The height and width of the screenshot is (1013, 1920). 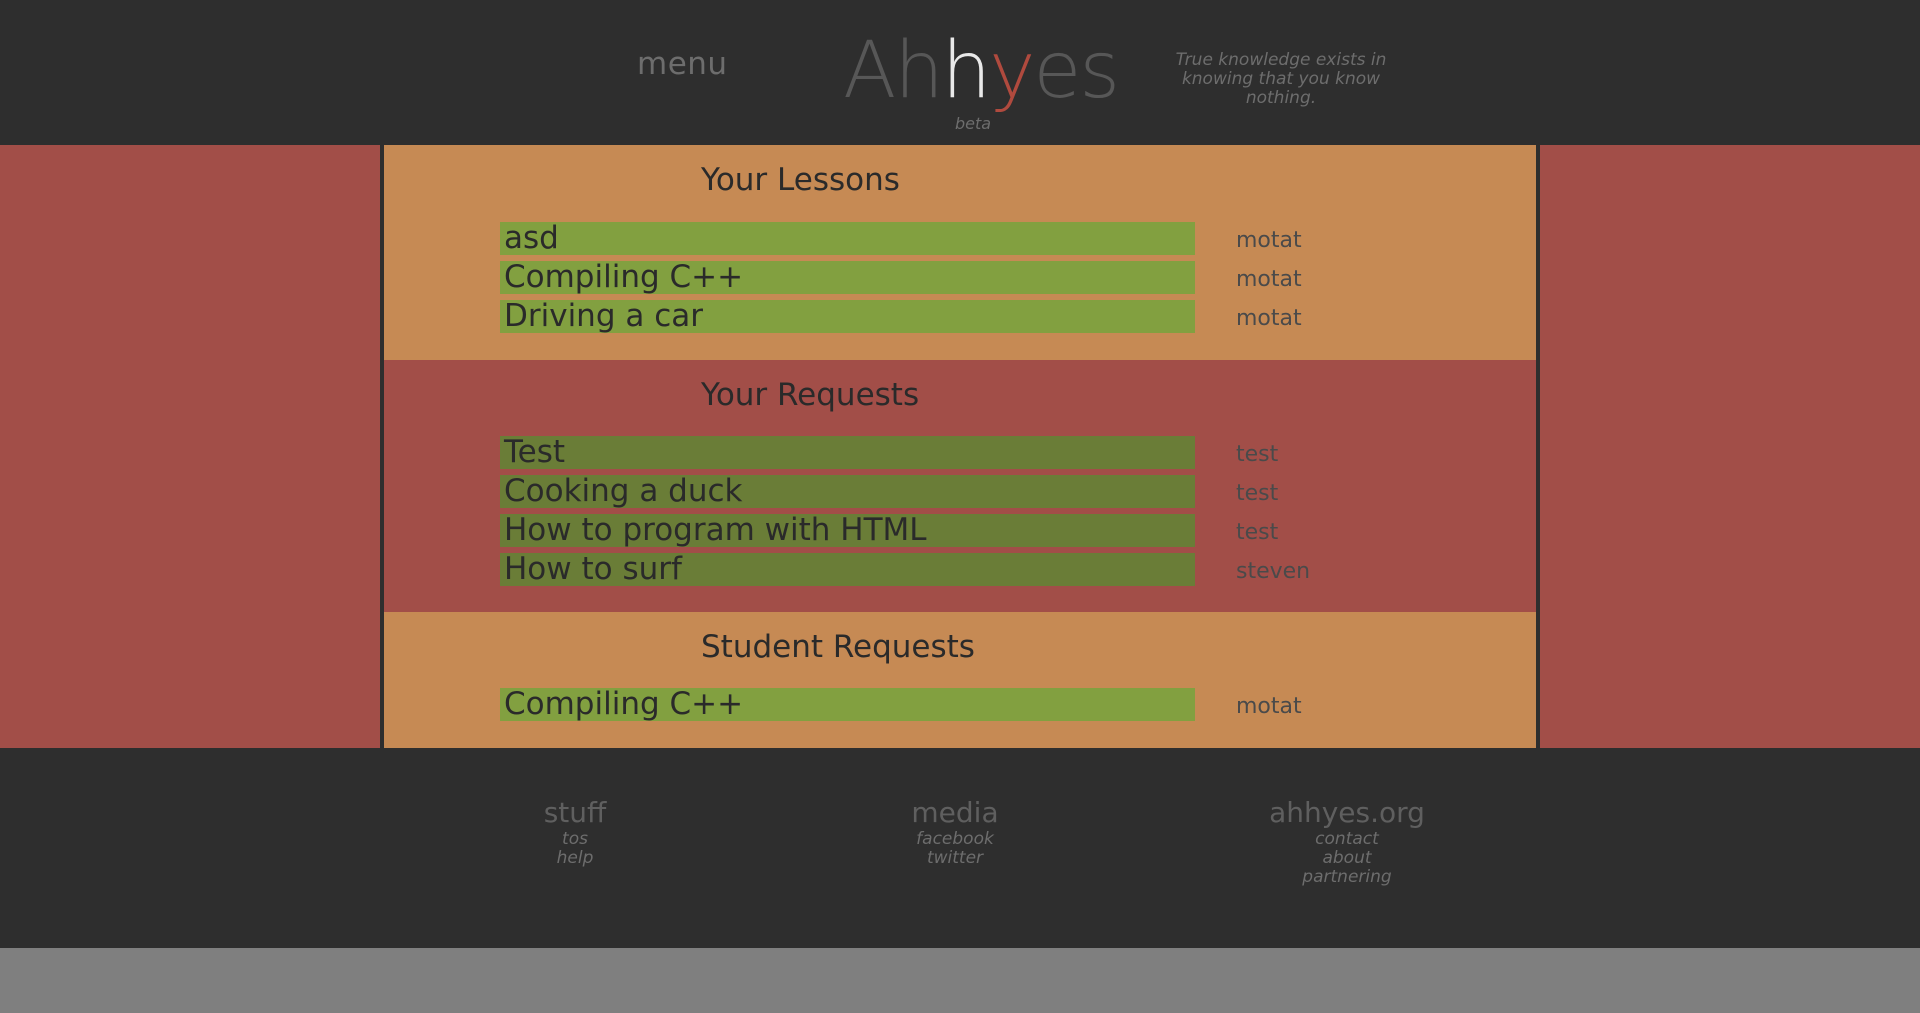 I want to click on logo-part-h: h, so click(x=966, y=71).